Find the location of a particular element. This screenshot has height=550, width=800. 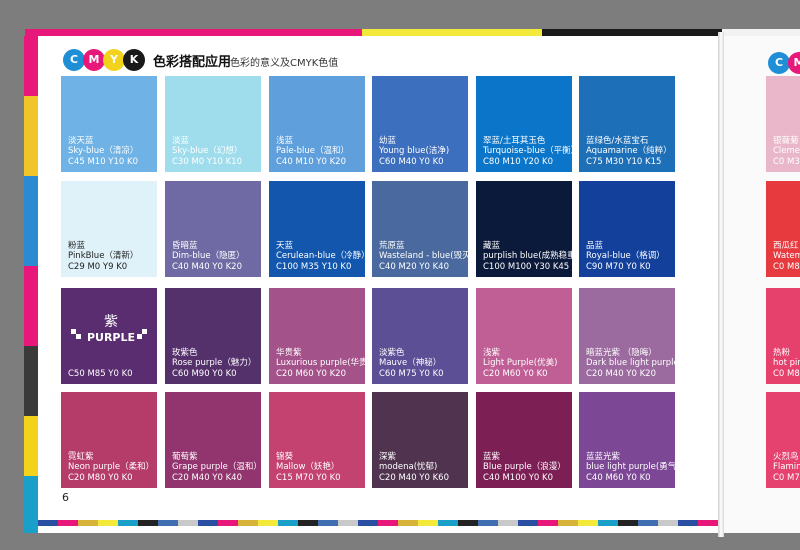

color-swatch: 蓝蓝光紫 blue light purple(勇气) C40 M60 Y0 K0 is located at coordinates (629, 440).